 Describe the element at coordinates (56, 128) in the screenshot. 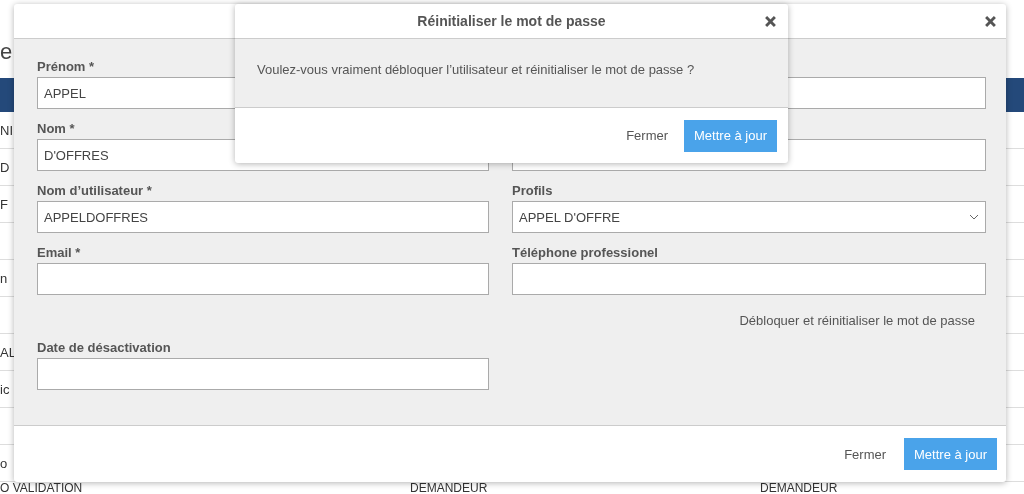

I see `field-label: Nom *` at that location.